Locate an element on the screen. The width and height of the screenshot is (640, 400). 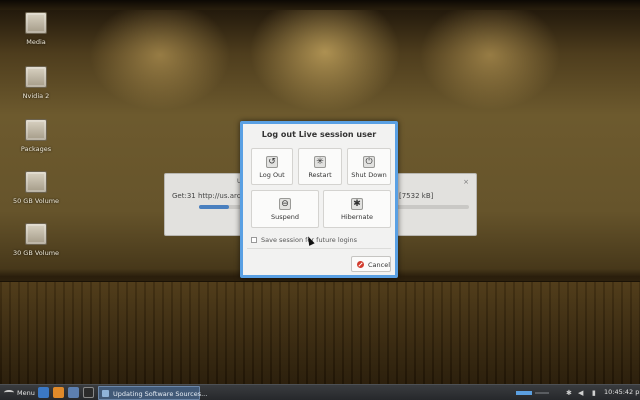
dialog-divider is located at coordinates (319, 248).